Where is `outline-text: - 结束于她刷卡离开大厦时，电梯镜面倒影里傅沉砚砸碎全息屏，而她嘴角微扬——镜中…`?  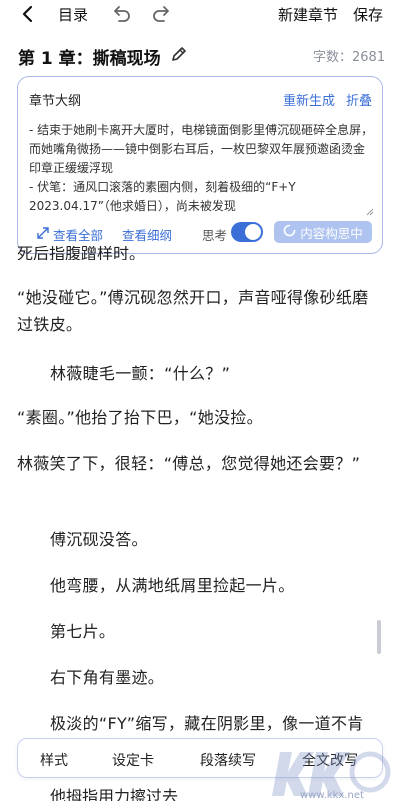
outline-text: - 结束于她刷卡离开大厦时，电梯镜面倒影里傅沉砚砸碎全息屏，而她嘴角微扬——镜中… is located at coordinates (201, 168).